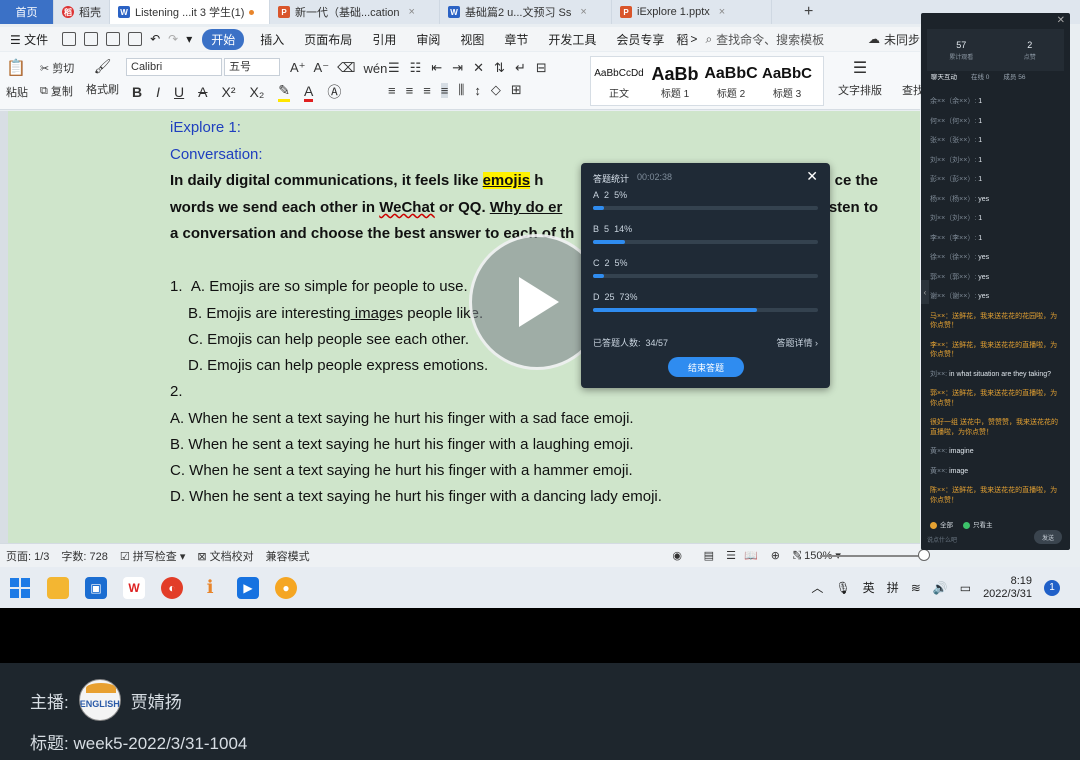 This screenshot has height=760, width=1080. I want to click on menu-file: ☰ 文件, so click(29, 39).